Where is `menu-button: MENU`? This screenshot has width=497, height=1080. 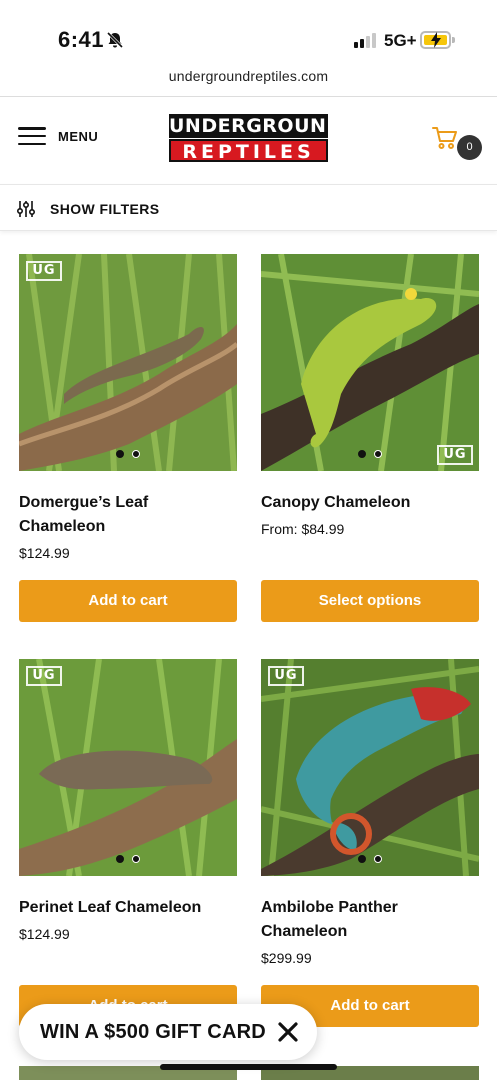
menu-button: MENU is located at coordinates (58, 136).